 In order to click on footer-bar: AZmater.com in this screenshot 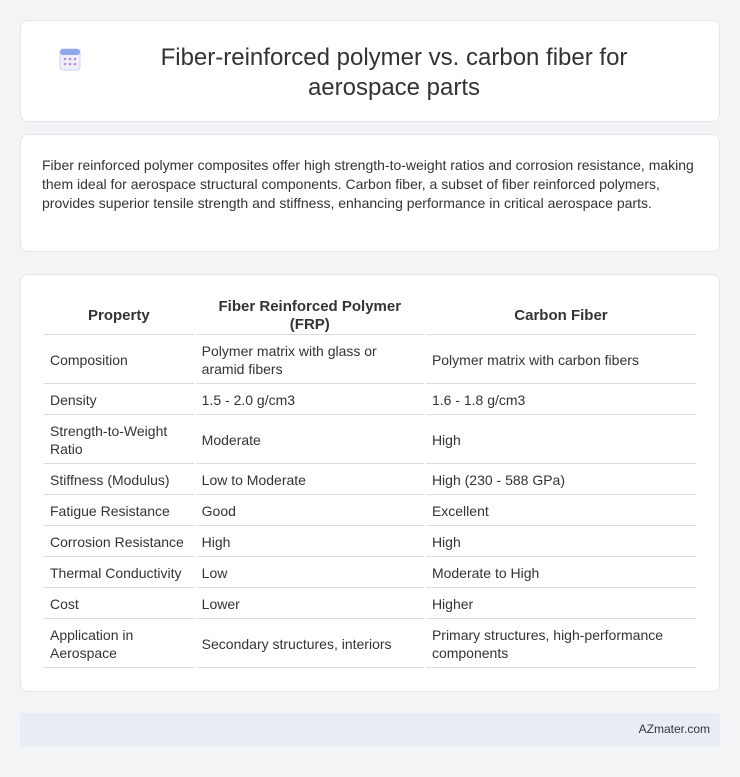, I will do `click(370, 729)`.